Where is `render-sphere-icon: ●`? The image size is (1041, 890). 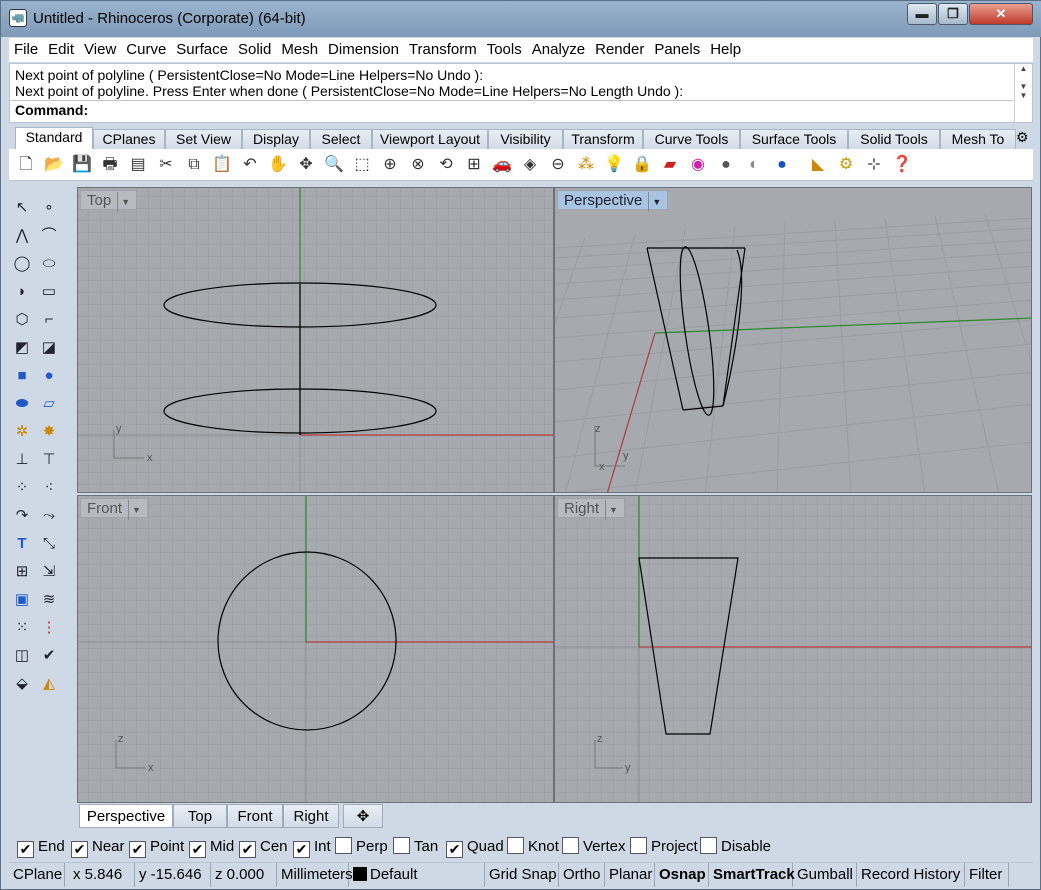 render-sphere-icon: ● is located at coordinates (726, 165).